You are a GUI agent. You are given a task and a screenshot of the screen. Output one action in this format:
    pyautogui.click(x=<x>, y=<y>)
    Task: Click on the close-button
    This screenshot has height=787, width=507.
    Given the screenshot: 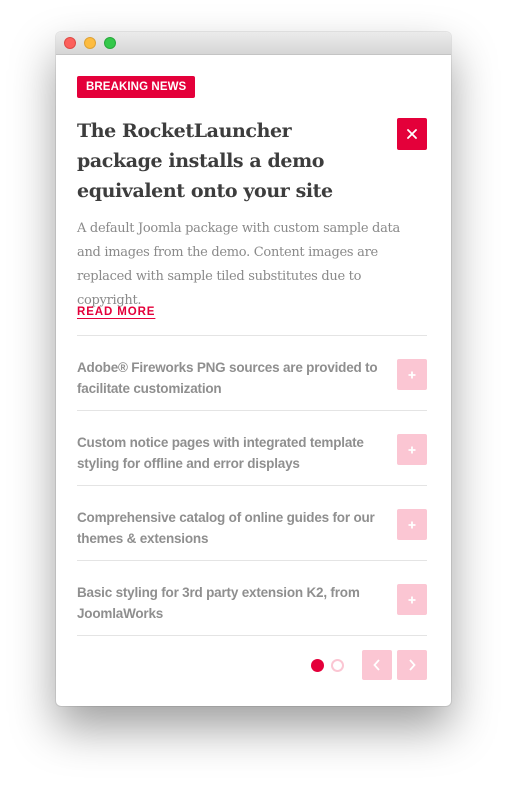 What is the action you would take?
    pyautogui.click(x=412, y=134)
    